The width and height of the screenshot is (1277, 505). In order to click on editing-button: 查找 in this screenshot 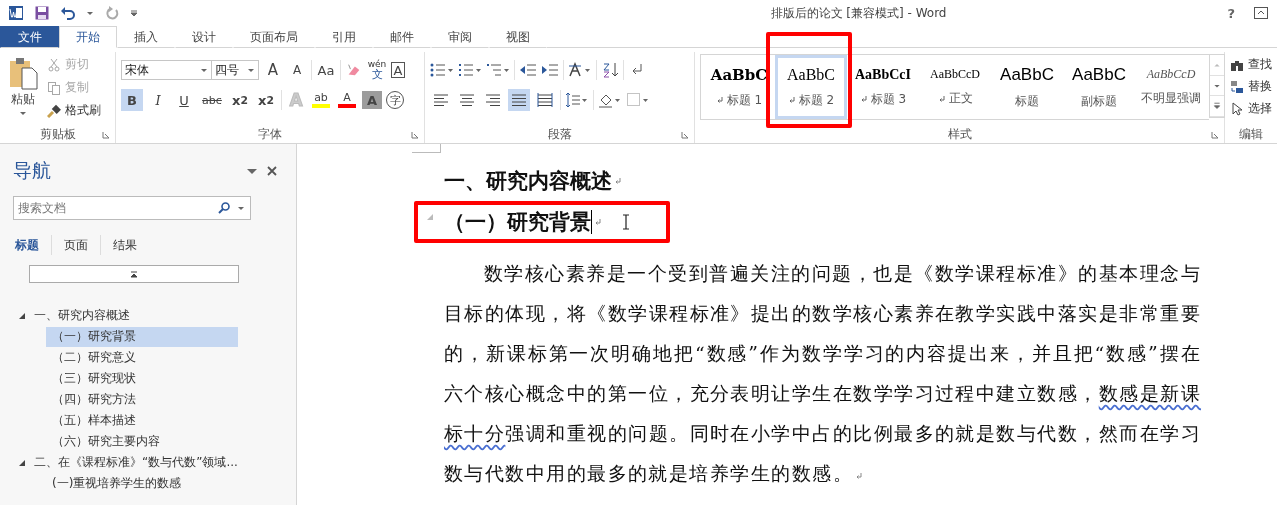, I will do `click(1251, 64)`.